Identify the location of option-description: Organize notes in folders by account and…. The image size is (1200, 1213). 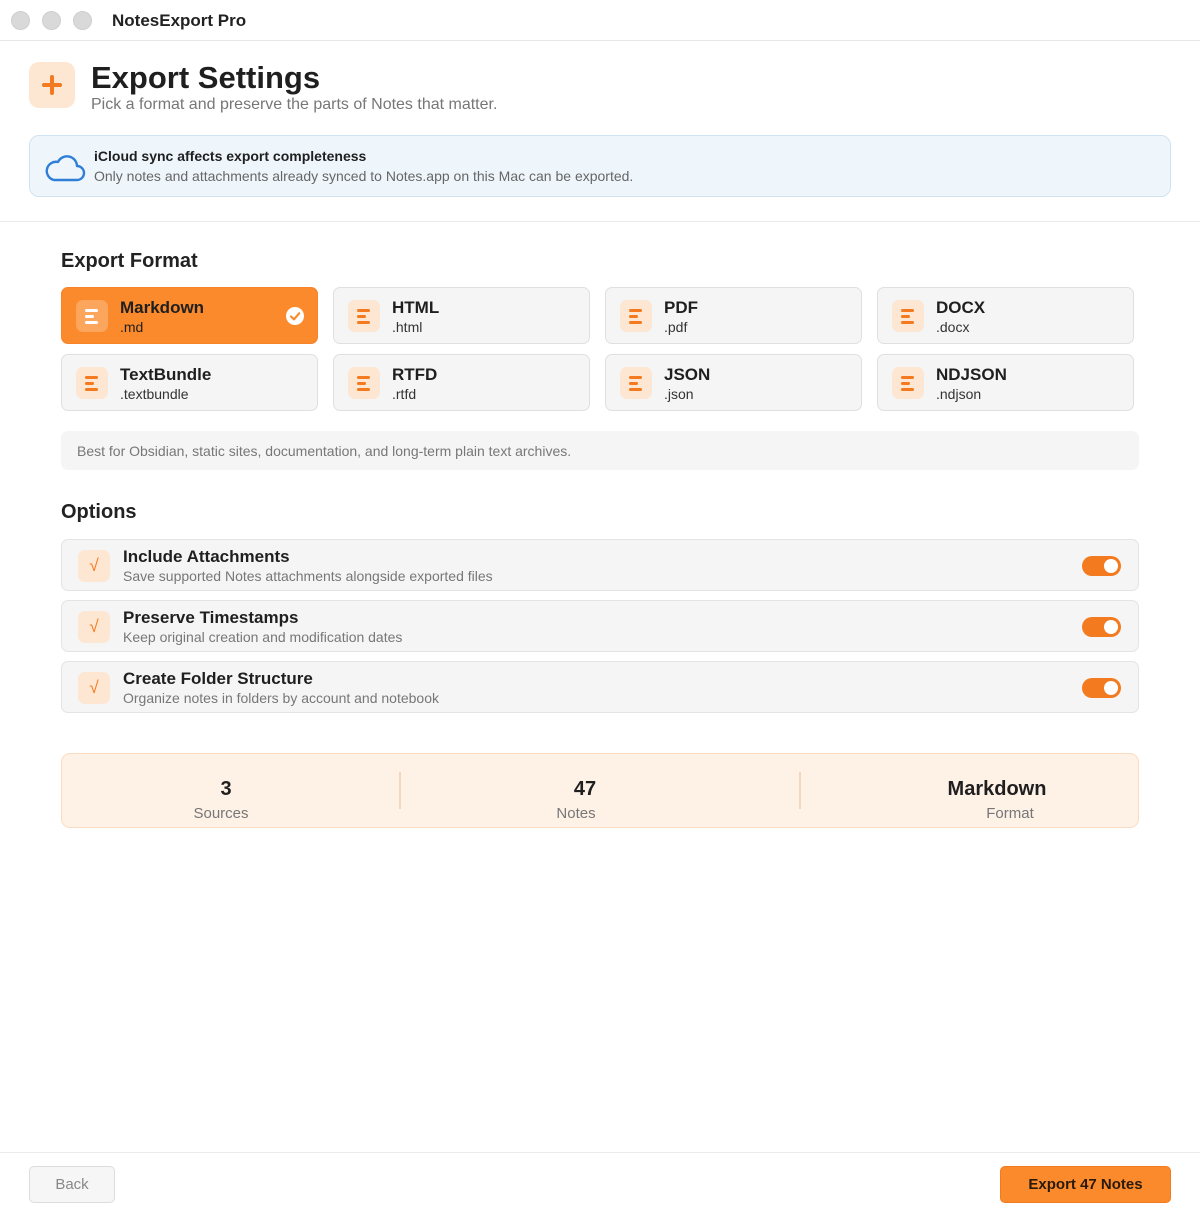
(281, 698).